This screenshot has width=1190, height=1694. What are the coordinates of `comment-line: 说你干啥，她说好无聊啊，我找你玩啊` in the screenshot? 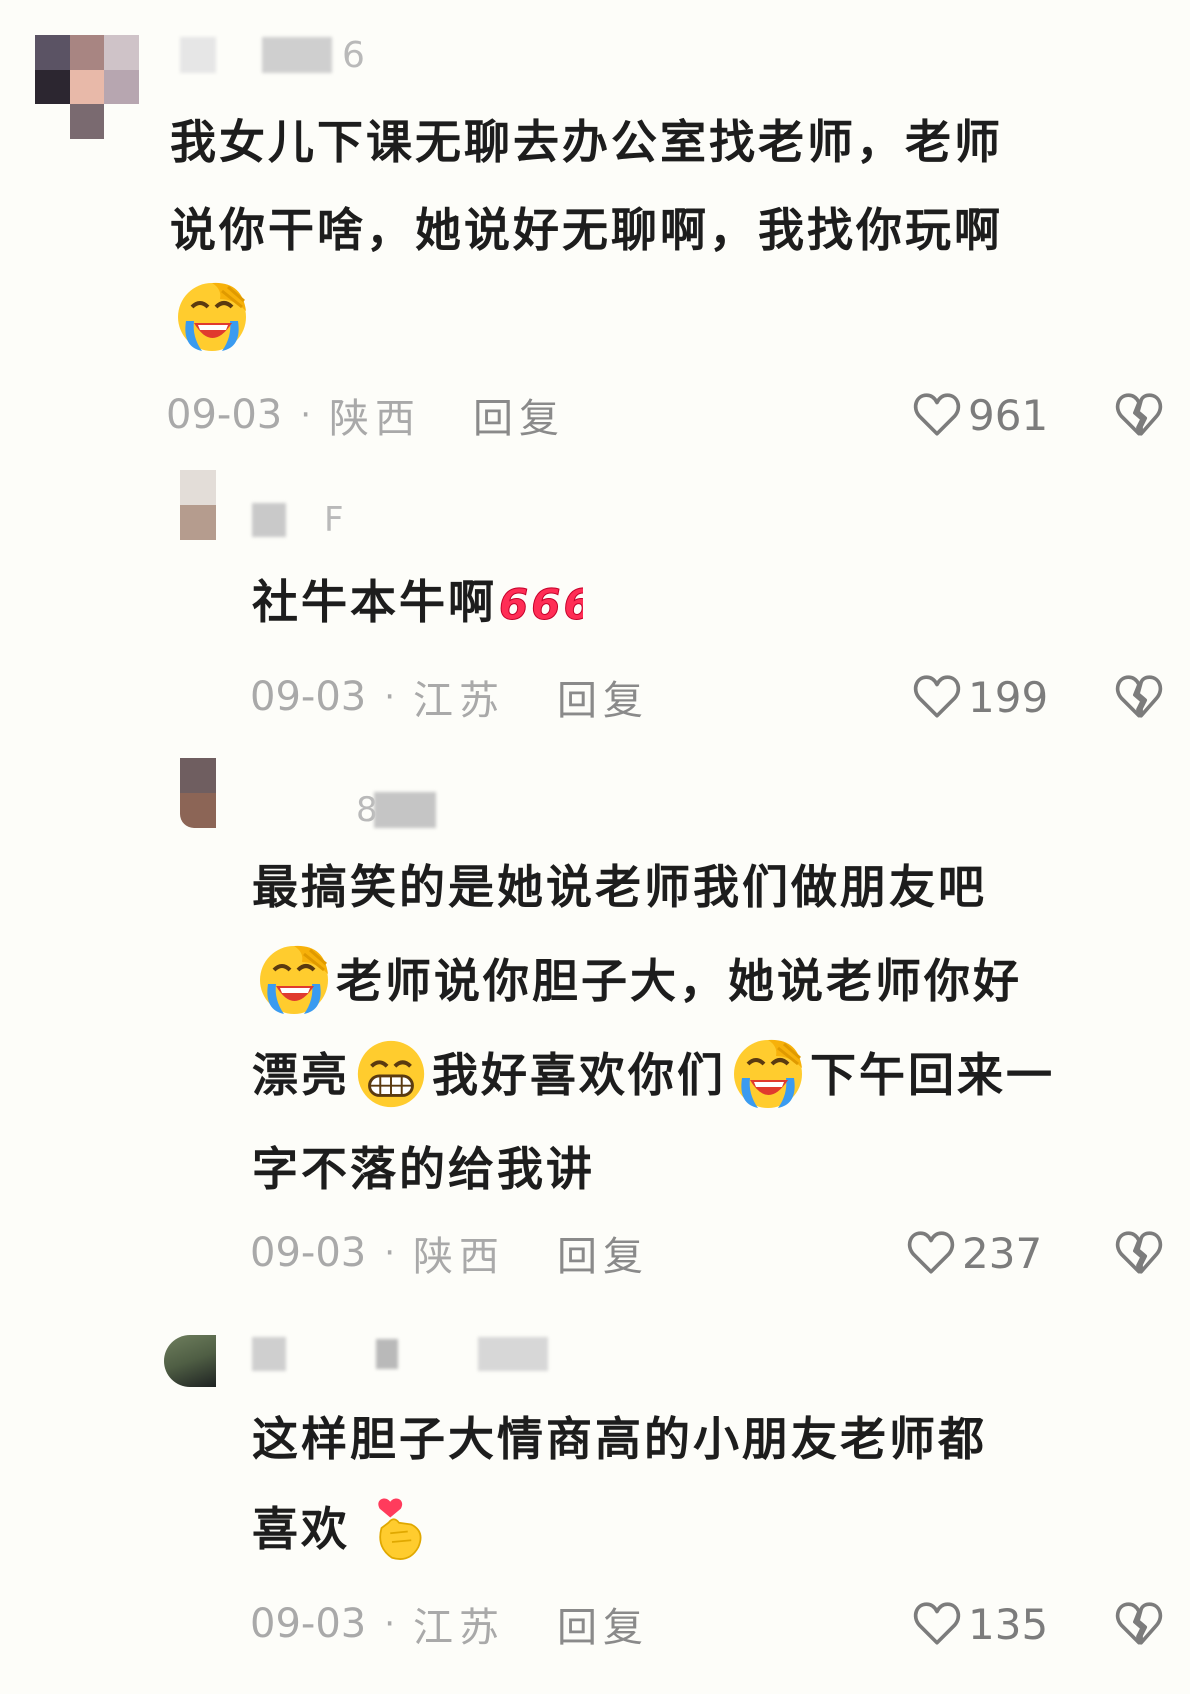 It's located at (586, 230).